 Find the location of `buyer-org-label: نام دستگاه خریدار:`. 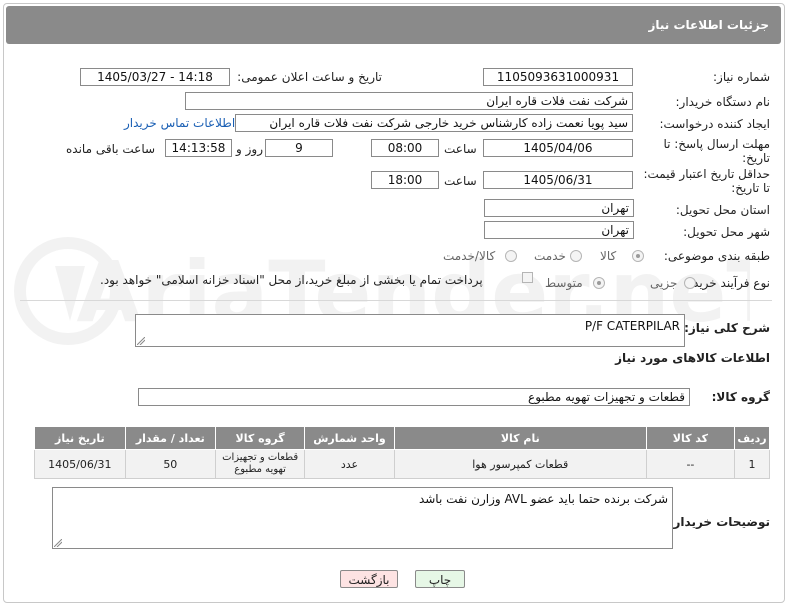

buyer-org-label: نام دستگاه خریدار: is located at coordinates (723, 102).